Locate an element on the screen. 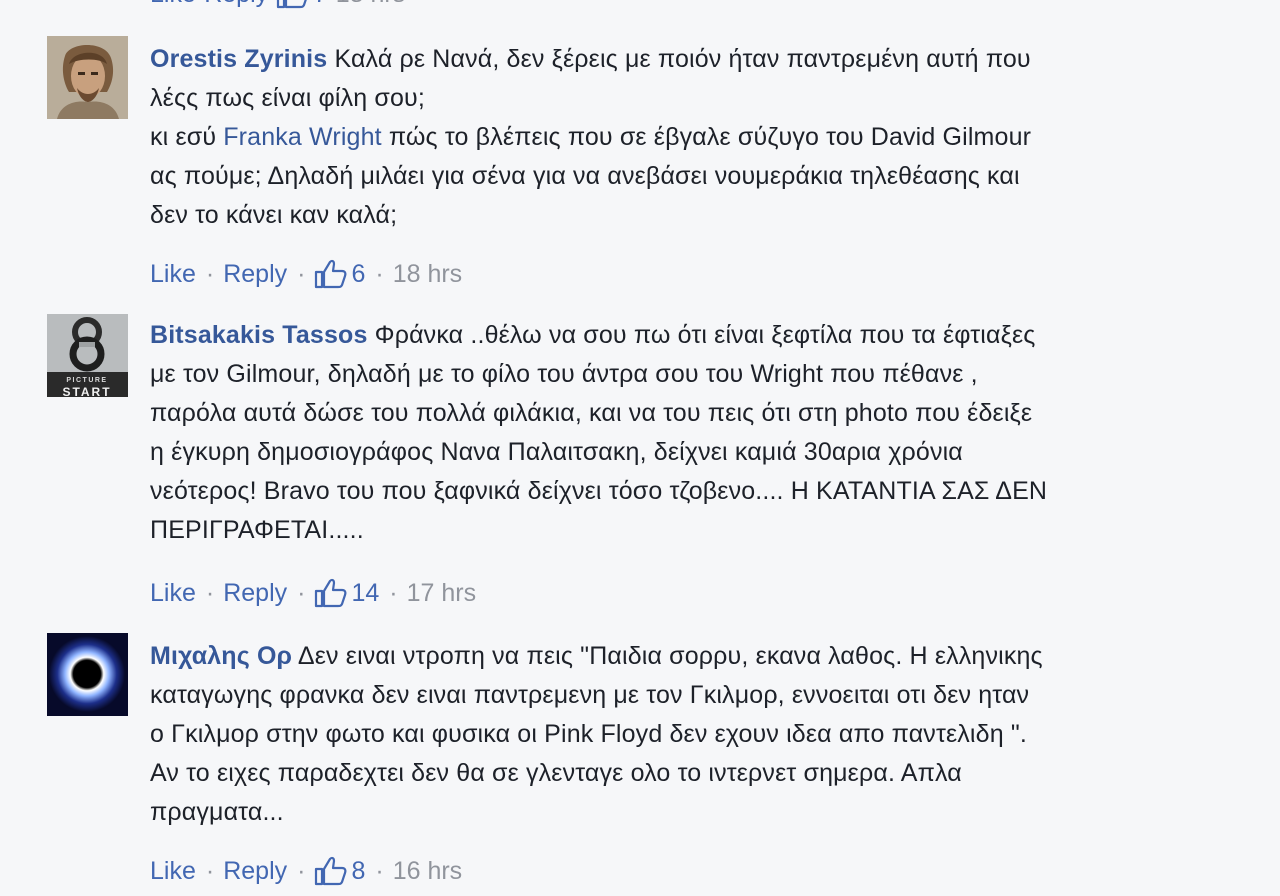 Image resolution: width=1280 pixels, height=896 pixels. person-photo-icon is located at coordinates (87, 77).